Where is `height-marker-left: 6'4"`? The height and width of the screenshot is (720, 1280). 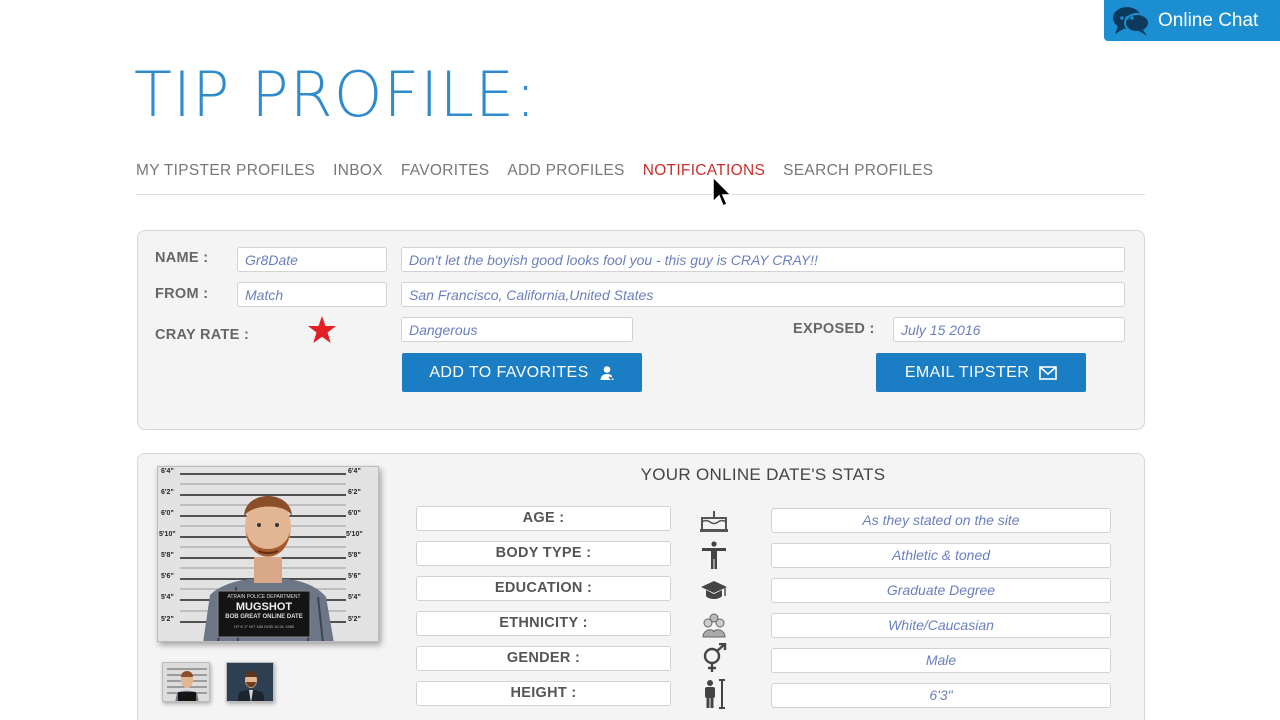 height-marker-left: 6'4" is located at coordinates (167, 471).